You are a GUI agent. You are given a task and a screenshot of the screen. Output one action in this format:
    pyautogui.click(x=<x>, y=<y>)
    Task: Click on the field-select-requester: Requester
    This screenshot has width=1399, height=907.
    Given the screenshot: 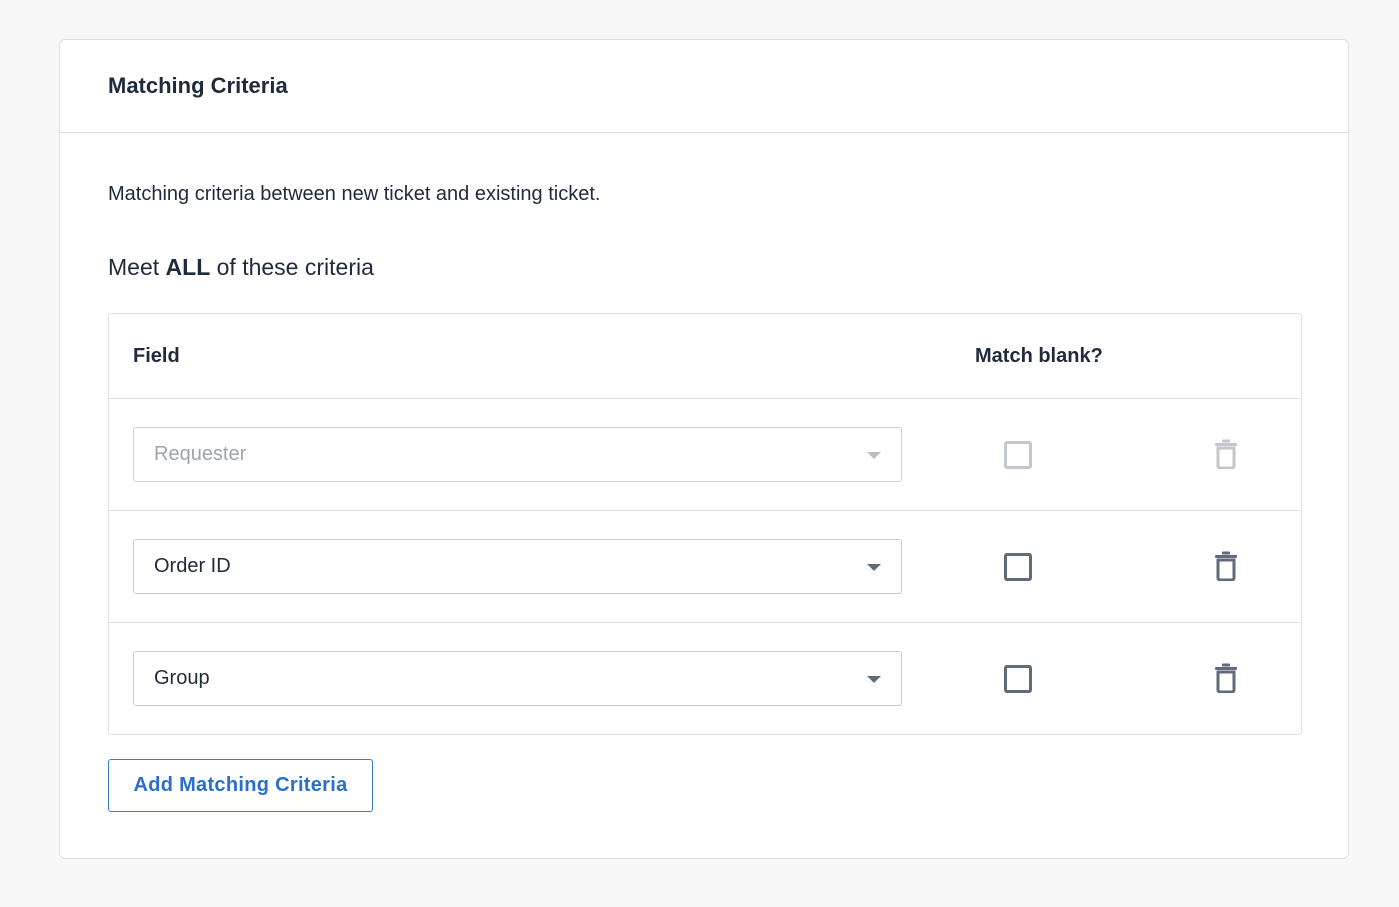 What is the action you would take?
    pyautogui.click(x=517, y=454)
    